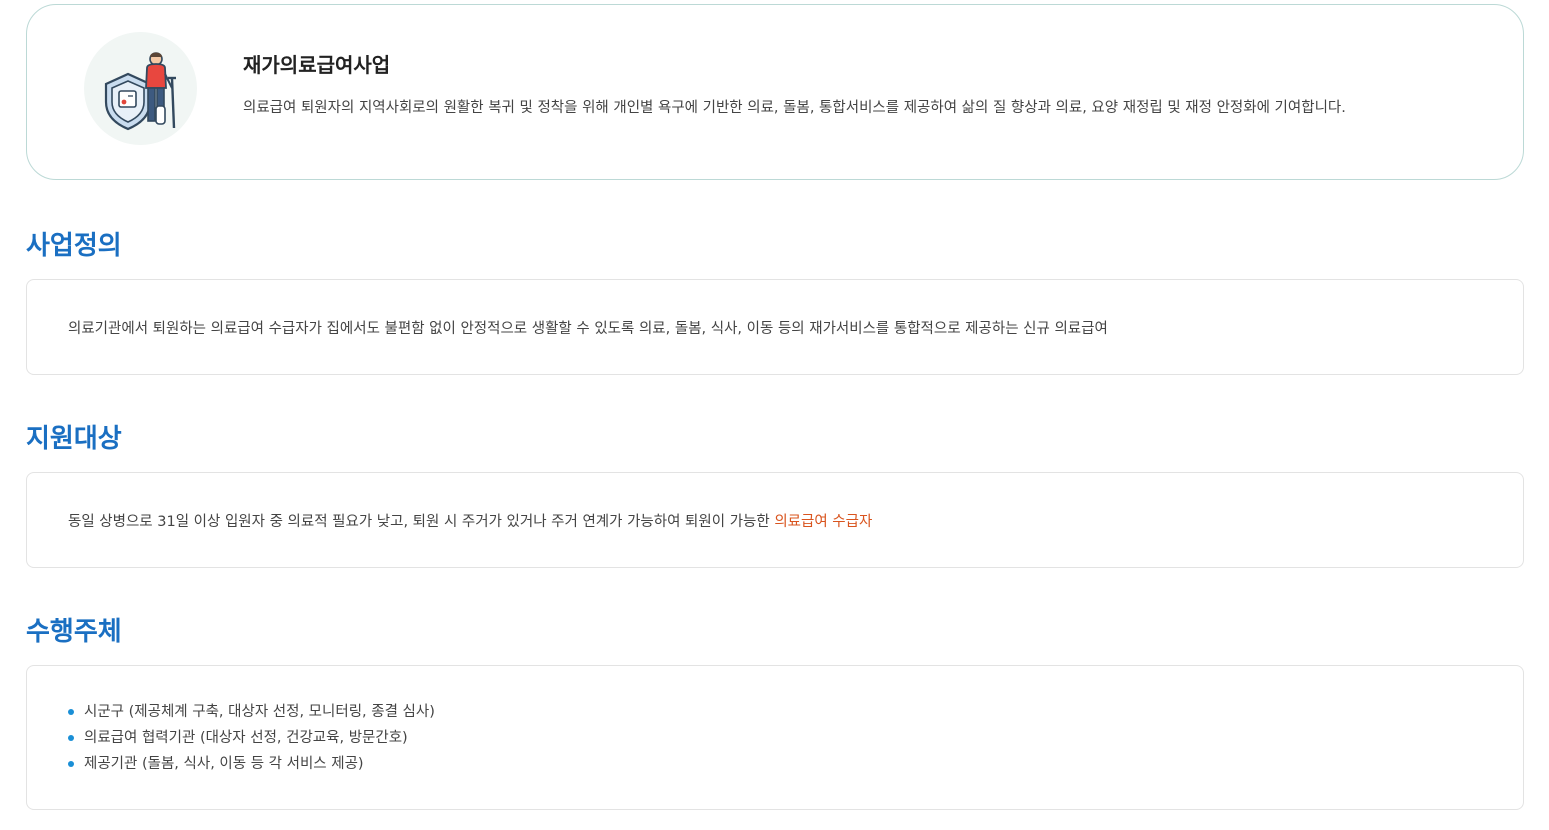 This screenshot has height=830, width=1549. What do you see at coordinates (823, 522) in the screenshot?
I see `target-highlight: 의료급여 수급자` at bounding box center [823, 522].